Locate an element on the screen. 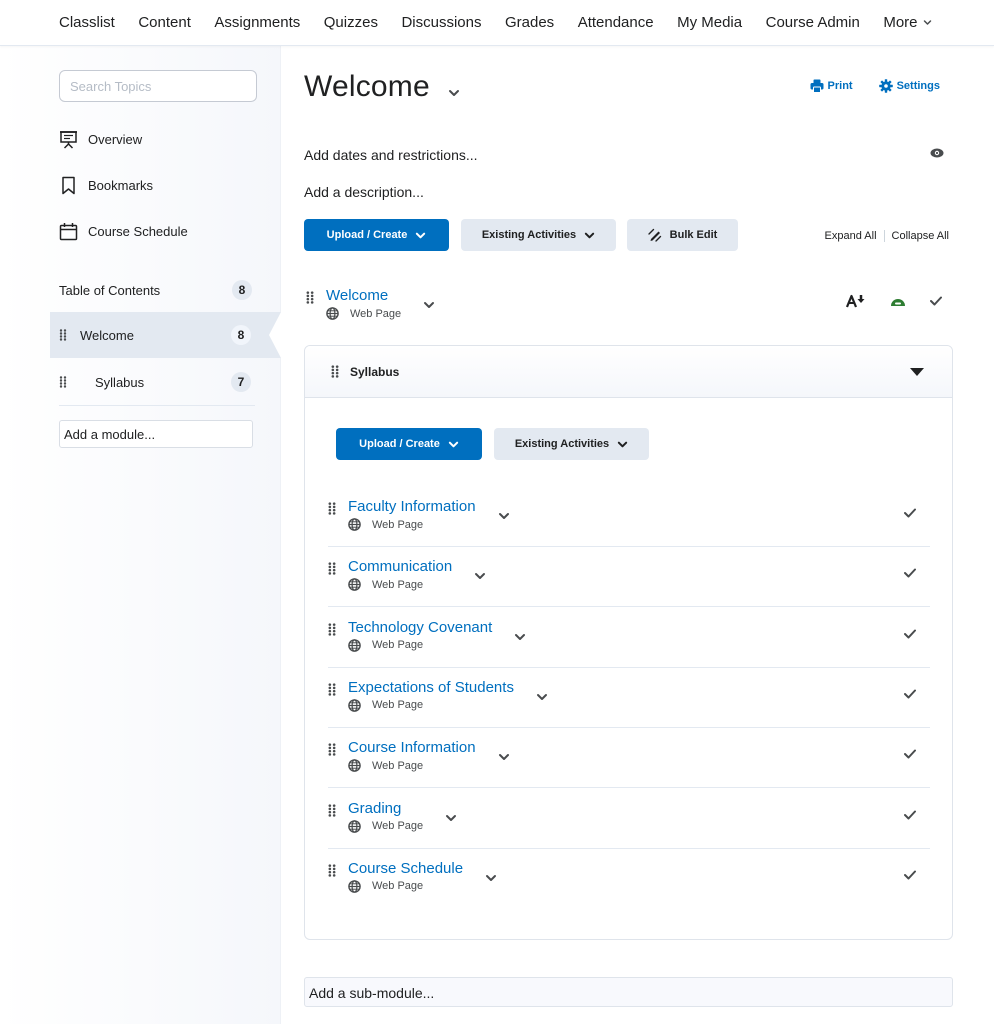  topic-status-icons is located at coordinates (882, 301).